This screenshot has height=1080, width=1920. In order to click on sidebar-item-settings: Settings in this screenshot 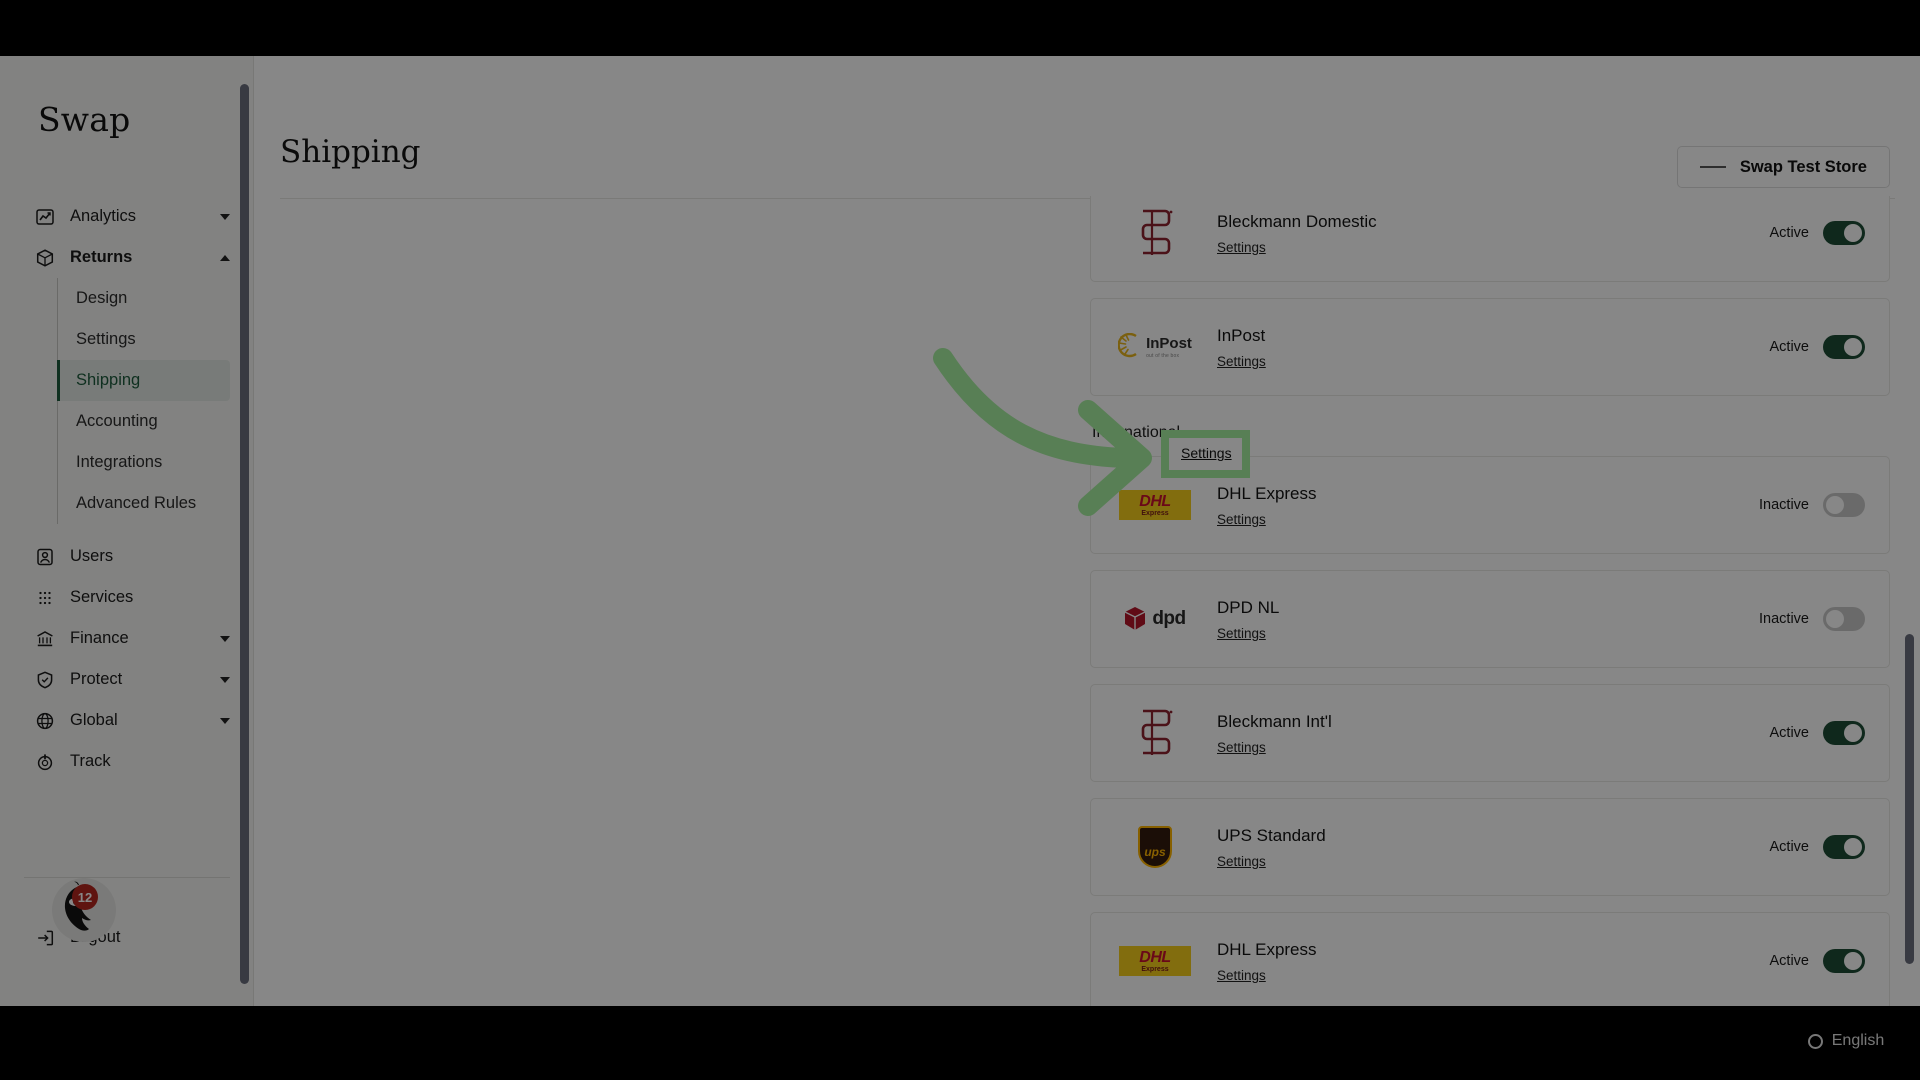, I will do `click(155, 339)`.